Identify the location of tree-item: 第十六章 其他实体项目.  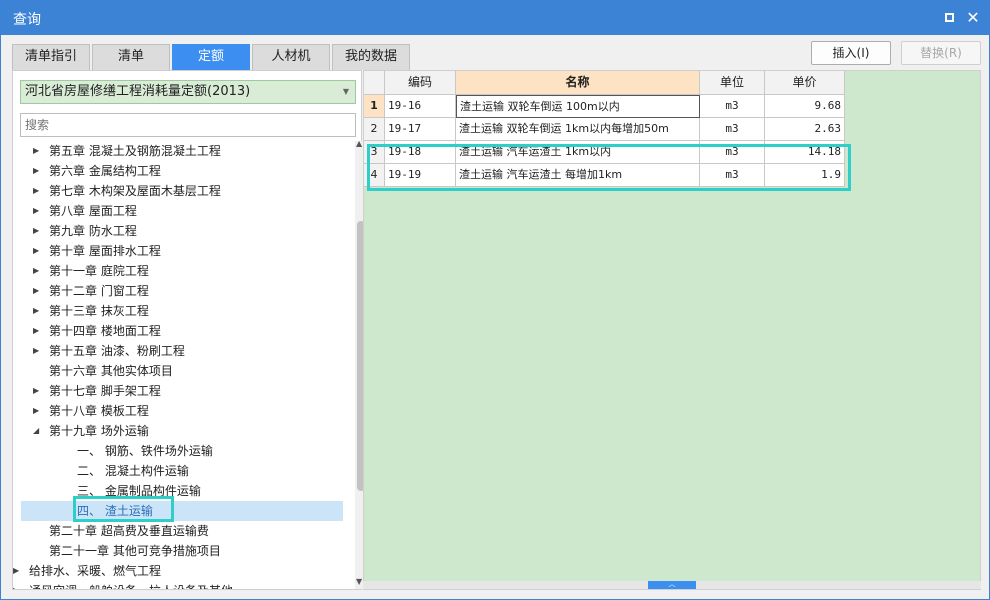
(182, 371).